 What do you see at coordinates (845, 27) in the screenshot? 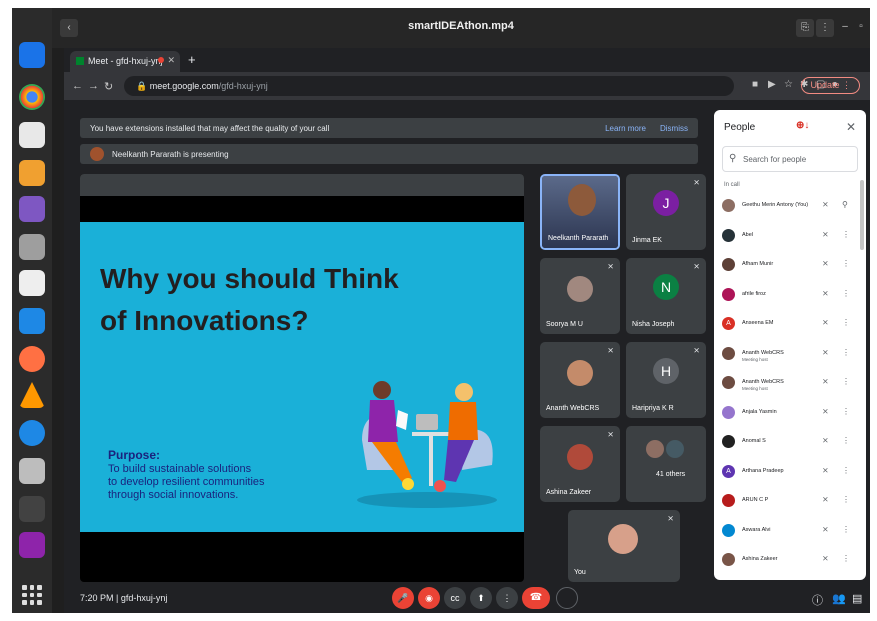
I see `minimize-icon: –` at bounding box center [845, 27].